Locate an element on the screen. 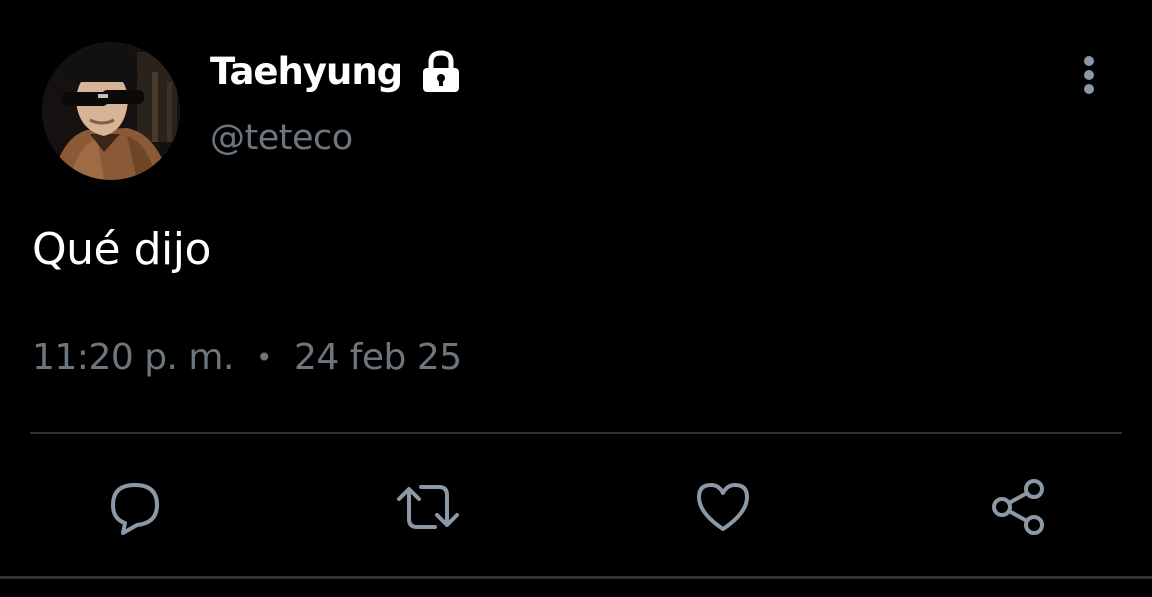 This screenshot has height=597, width=1152. reply-icon is located at coordinates (135, 509).